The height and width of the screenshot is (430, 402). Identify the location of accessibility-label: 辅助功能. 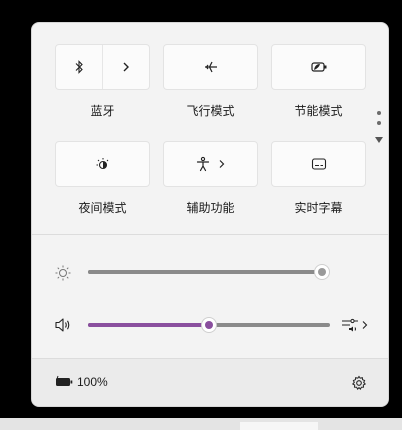
(210, 208).